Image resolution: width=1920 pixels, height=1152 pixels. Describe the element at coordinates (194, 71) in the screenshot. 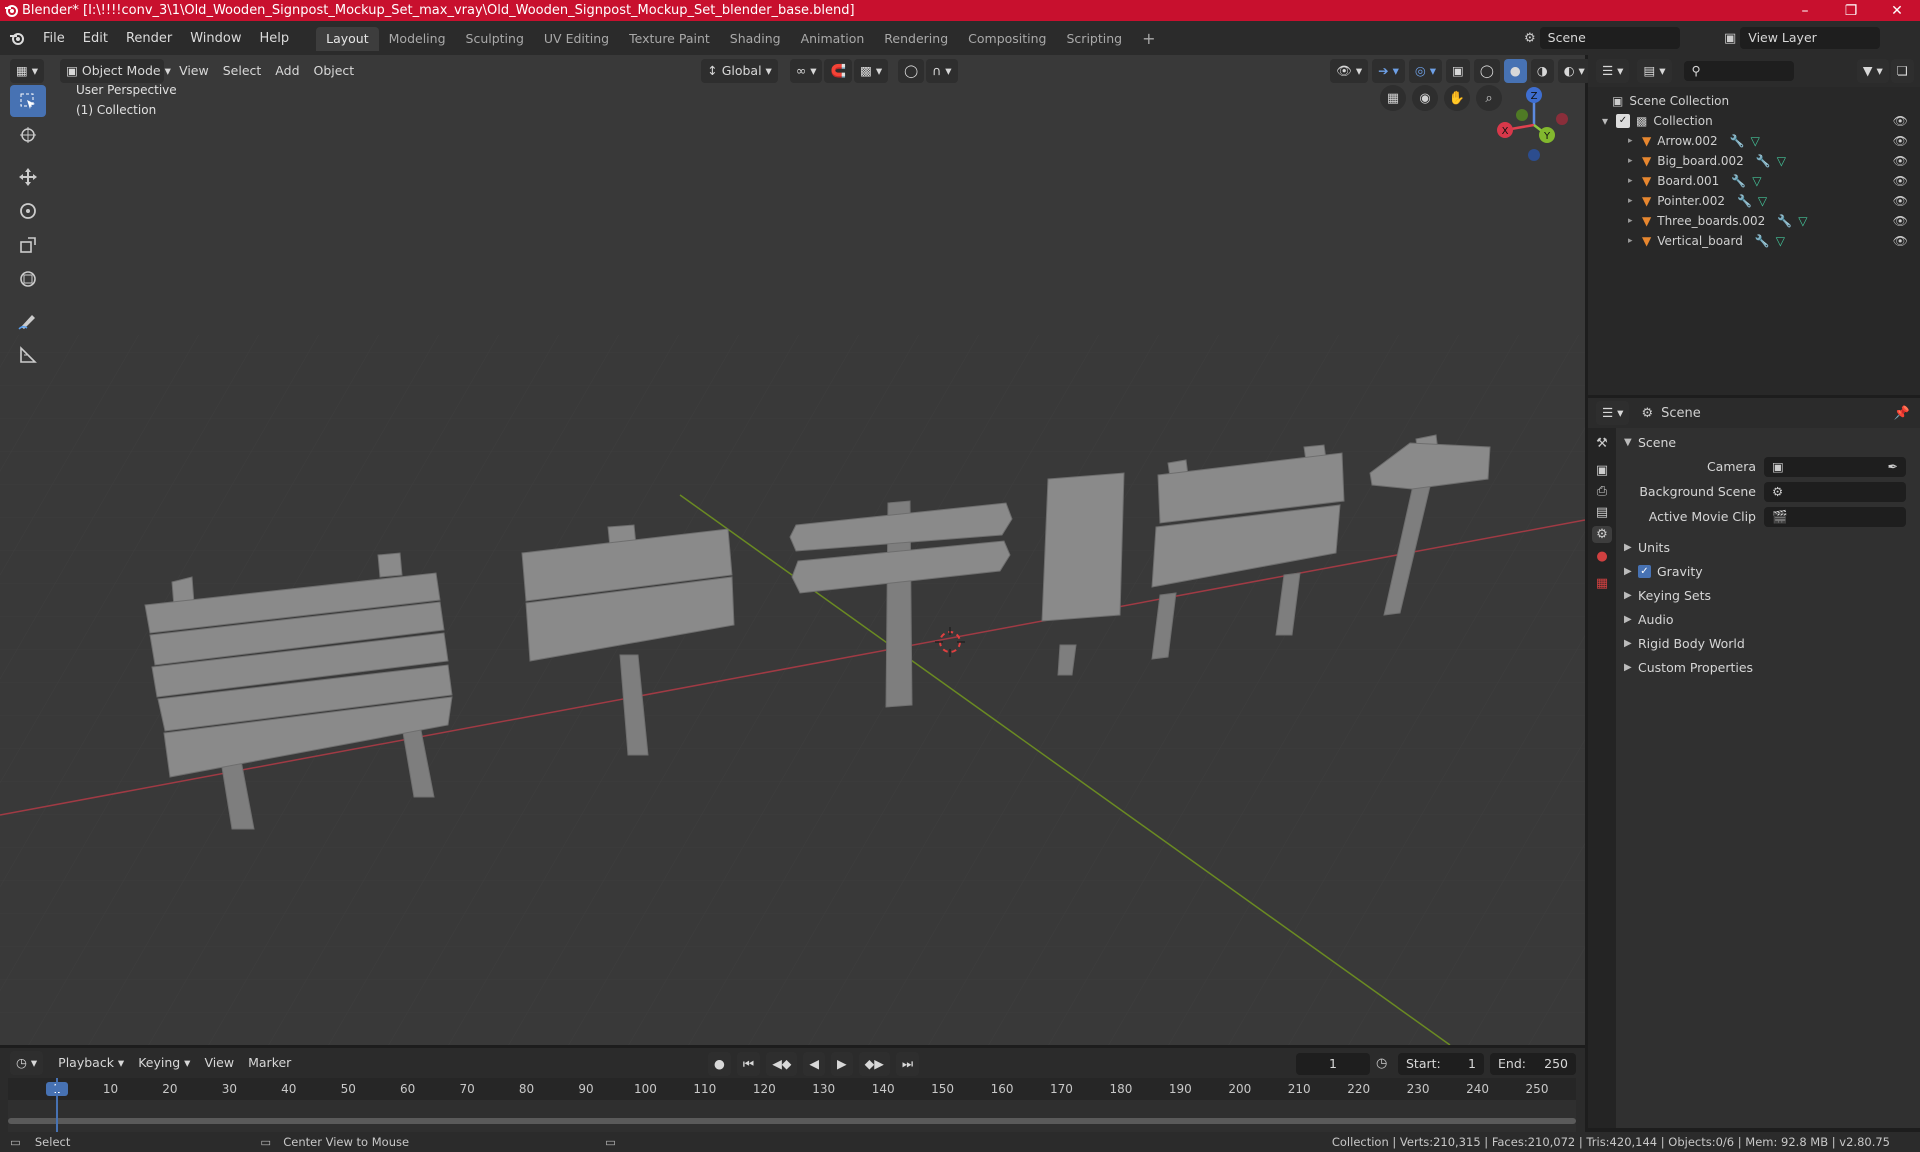

I see `viewport-menu-view: View` at that location.